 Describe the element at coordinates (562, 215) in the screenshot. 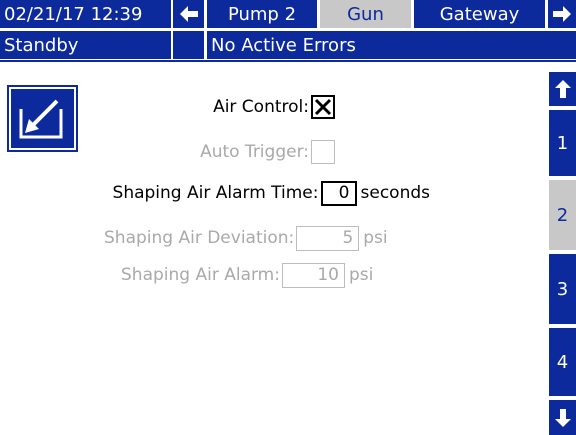

I see `page-2-button: 2` at that location.